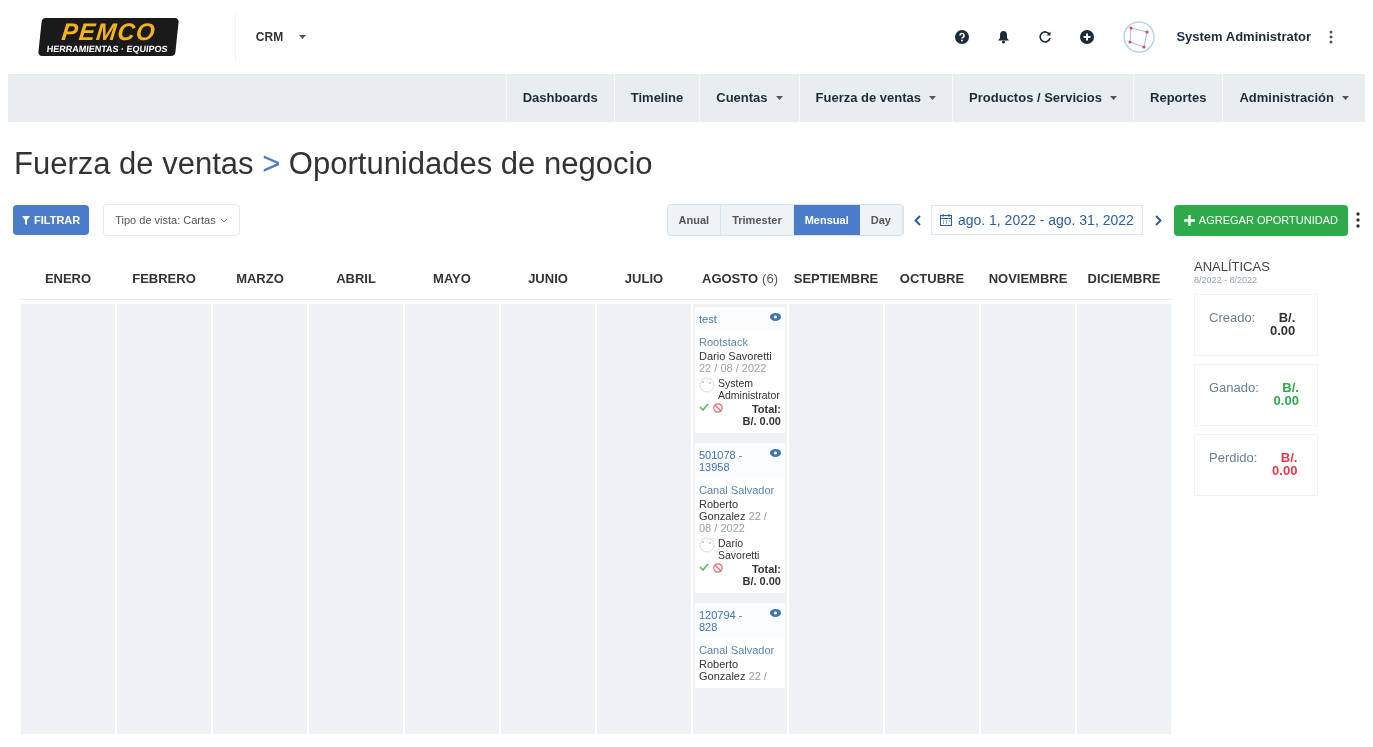 The height and width of the screenshot is (747, 1373). Describe the element at coordinates (1234, 387) in the screenshot. I see `analytics-label: Ganado:` at that location.